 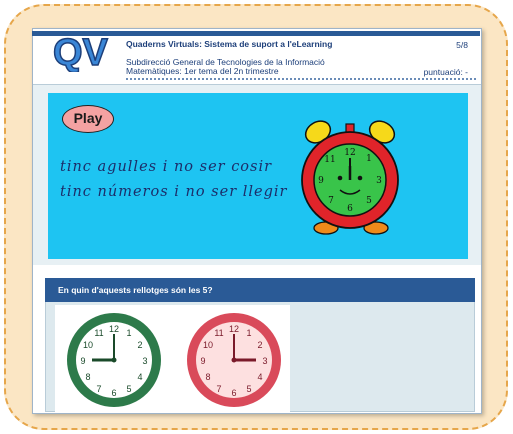 I want to click on logo-letters: QV, so click(x=81, y=52).